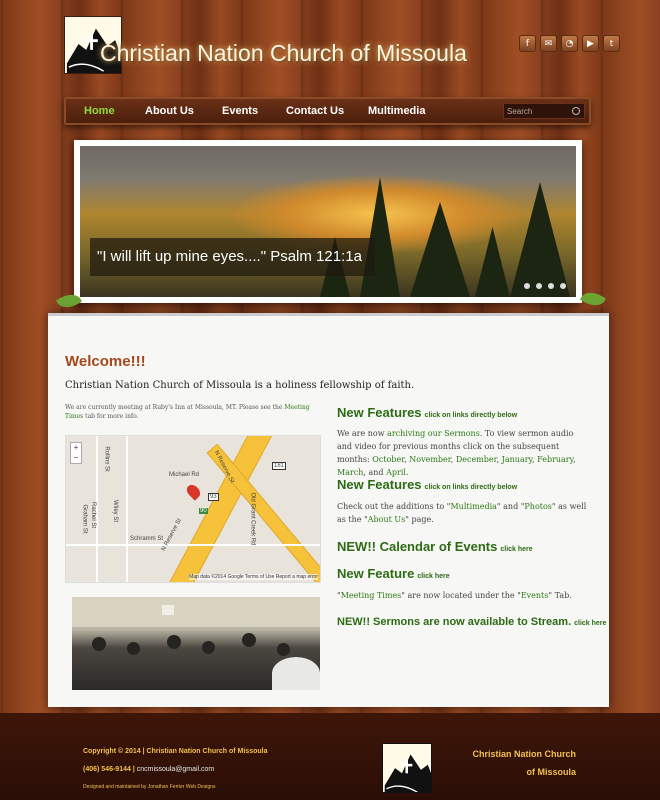 The width and height of the screenshot is (660, 800). I want to click on search-box, so click(544, 111).